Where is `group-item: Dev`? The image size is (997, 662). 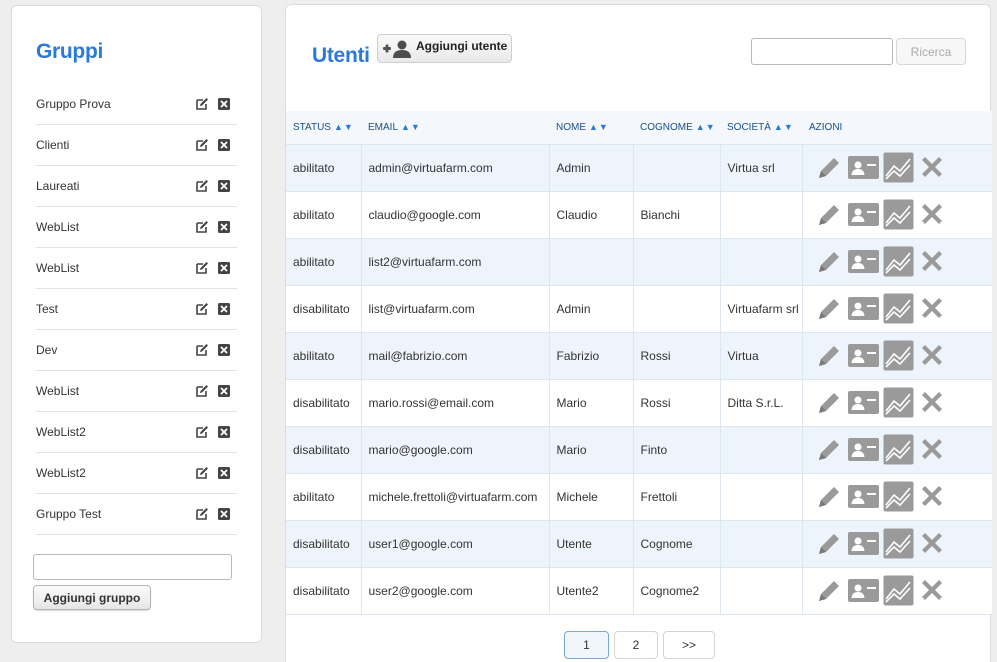
group-item: Dev is located at coordinates (136, 350).